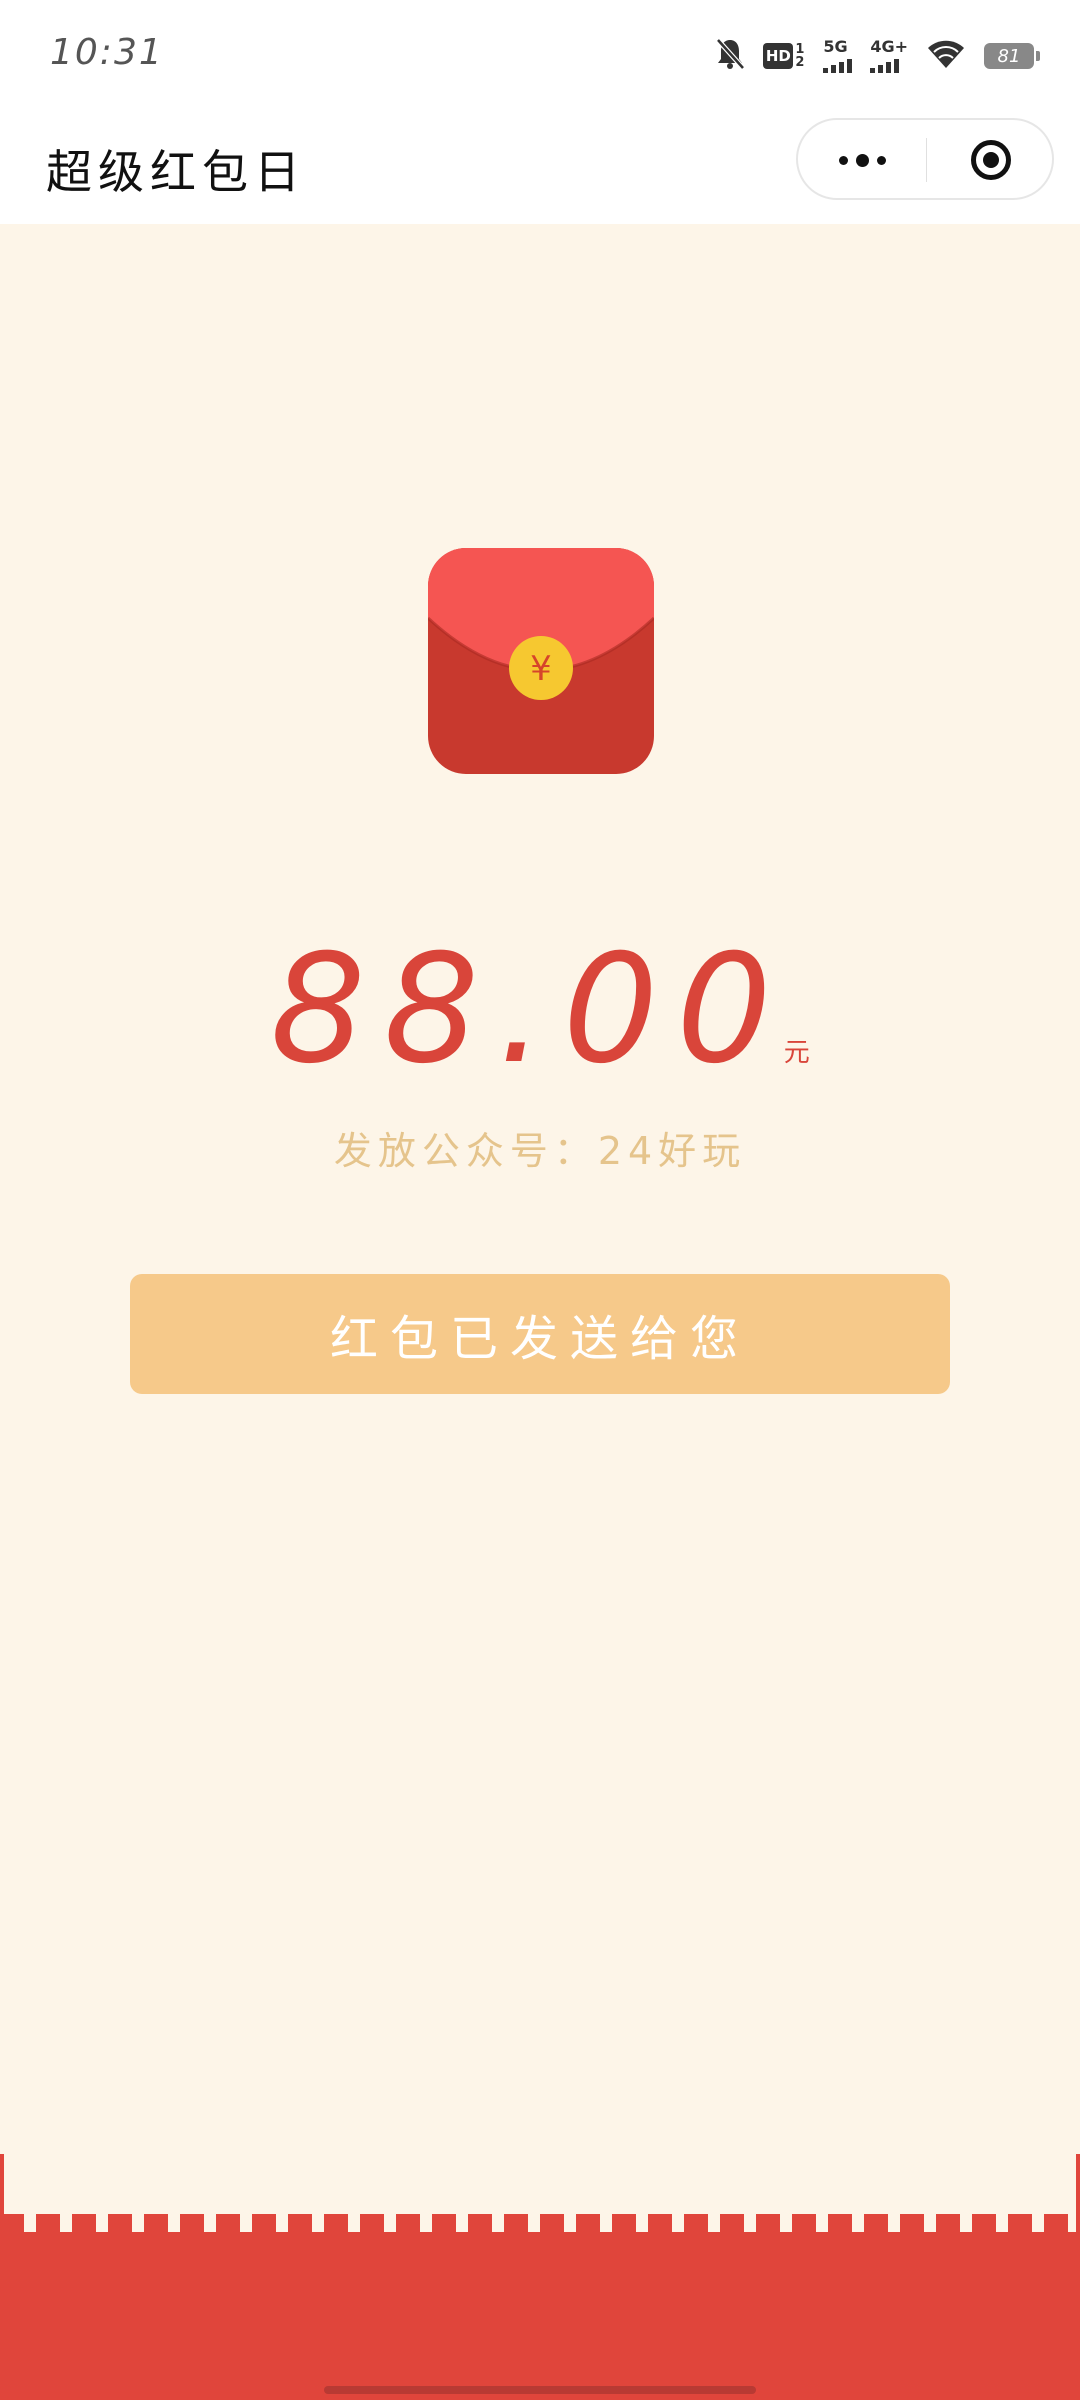 The width and height of the screenshot is (1080, 2400). Describe the element at coordinates (730, 56) in the screenshot. I see `bell-muted-icon` at that location.